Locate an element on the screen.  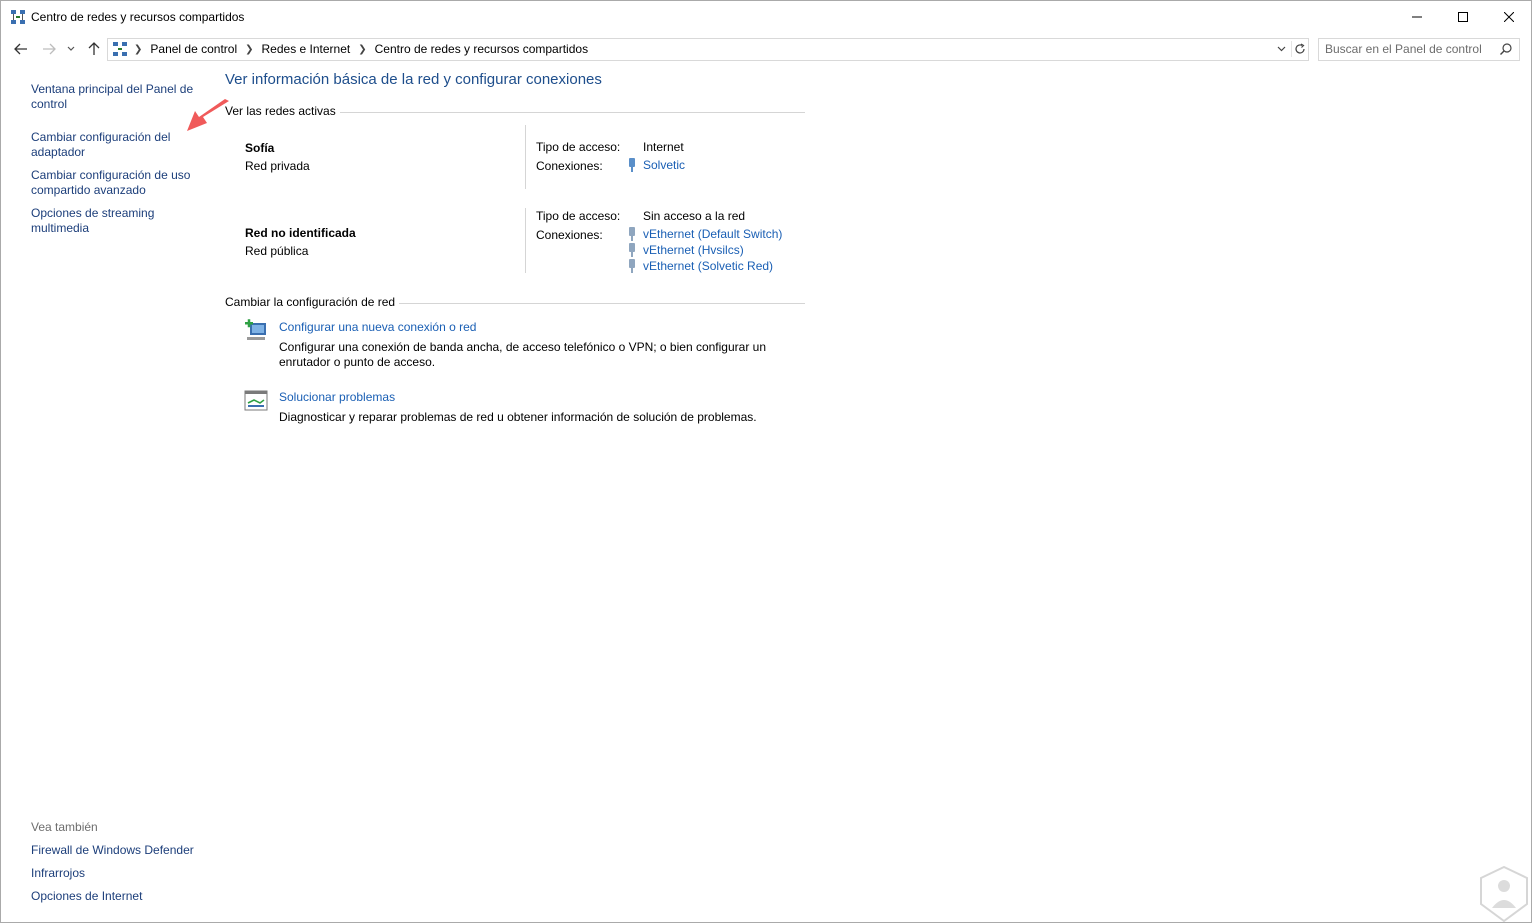
address-history-button is located at coordinates (1281, 49).